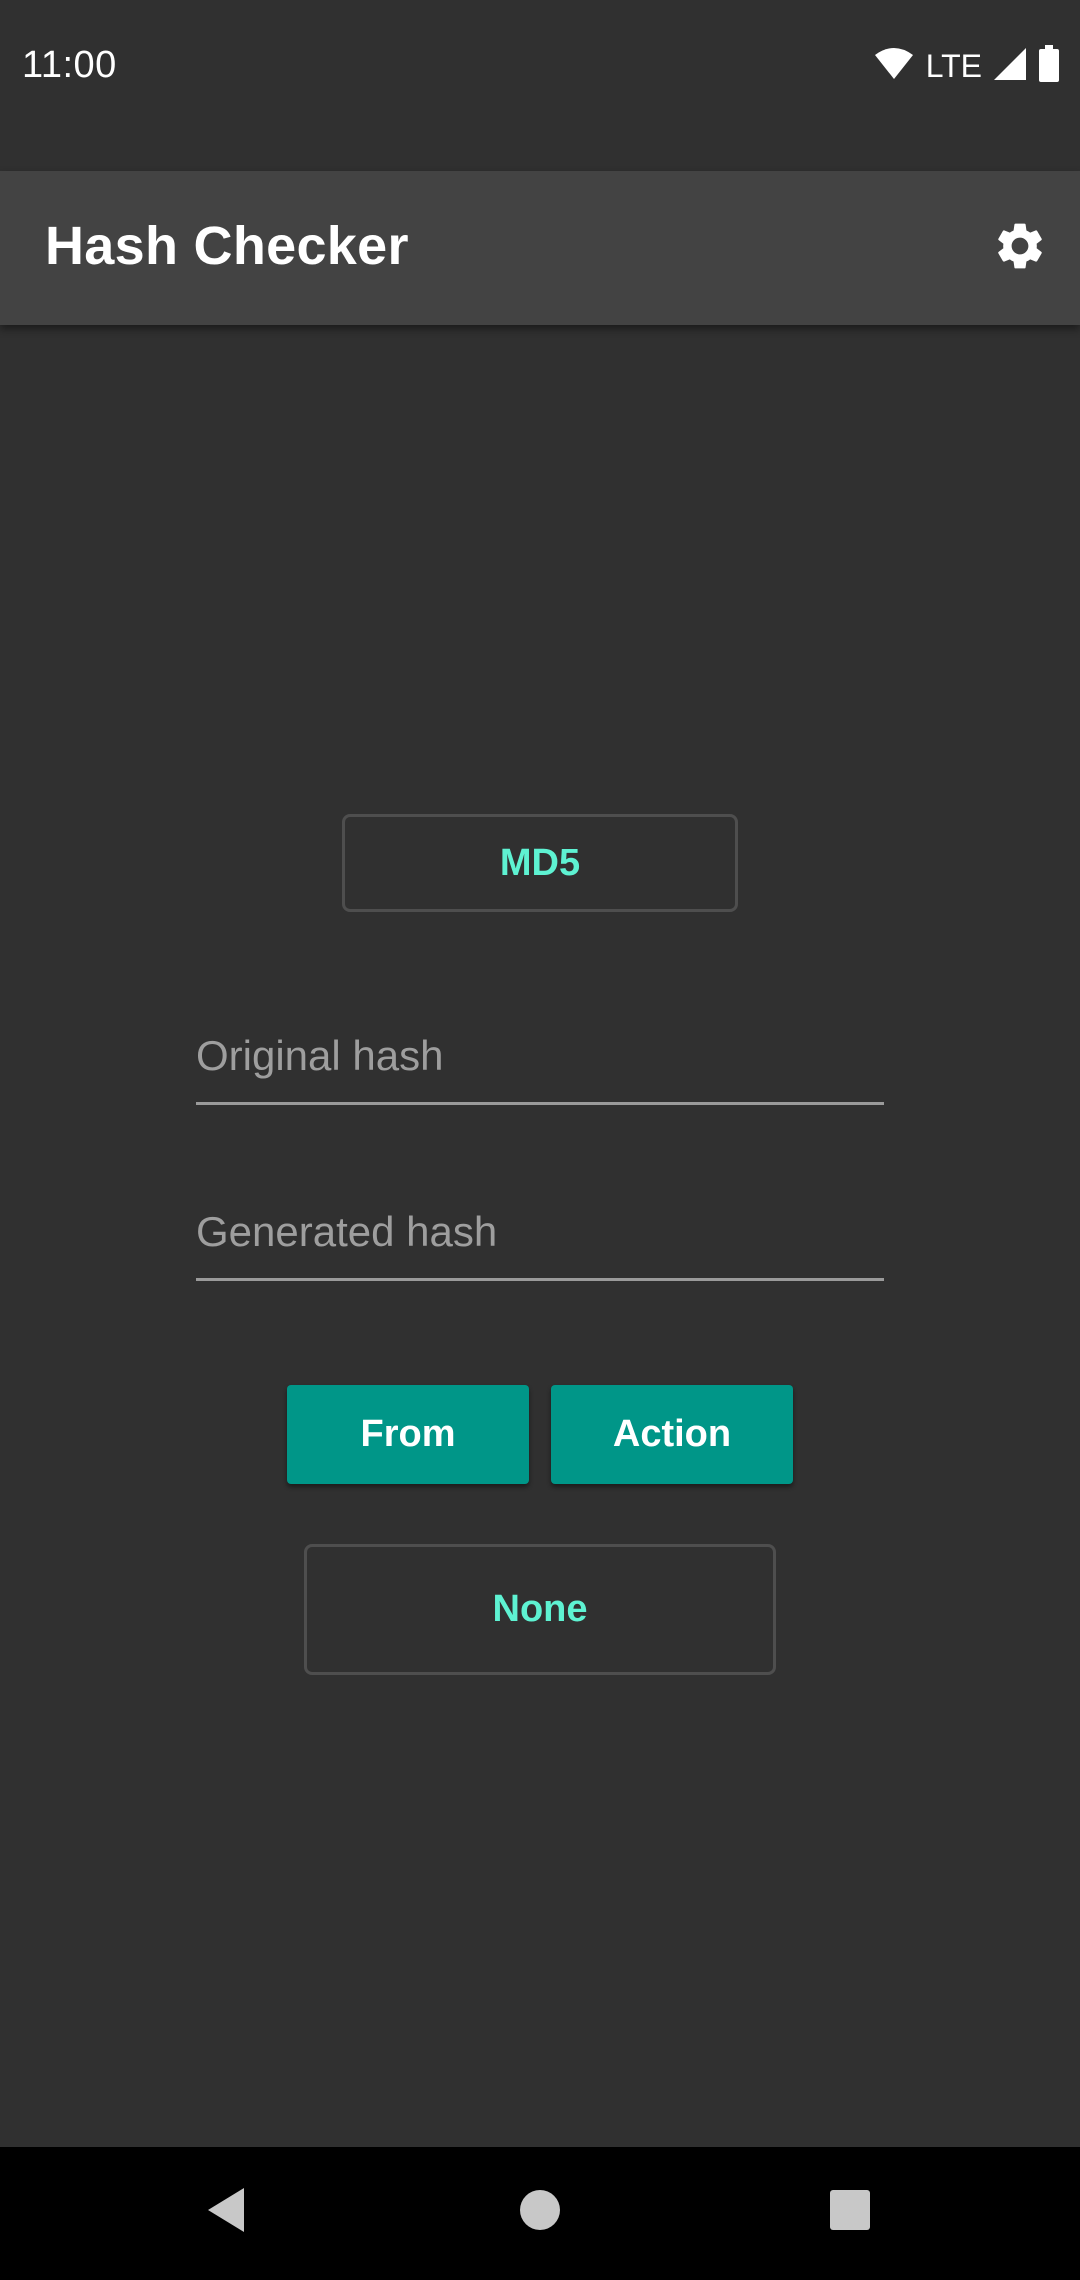 This screenshot has width=1080, height=2280. I want to click on gear-icon, so click(1020, 248).